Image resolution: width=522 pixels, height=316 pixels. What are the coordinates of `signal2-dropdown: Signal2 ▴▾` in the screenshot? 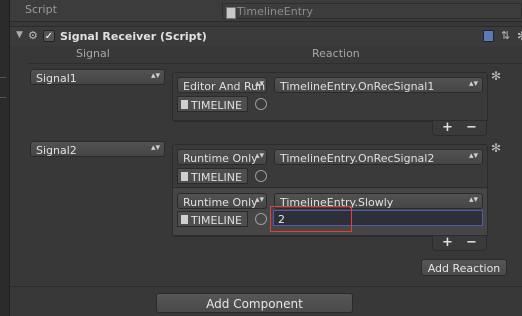 It's located at (97, 149).